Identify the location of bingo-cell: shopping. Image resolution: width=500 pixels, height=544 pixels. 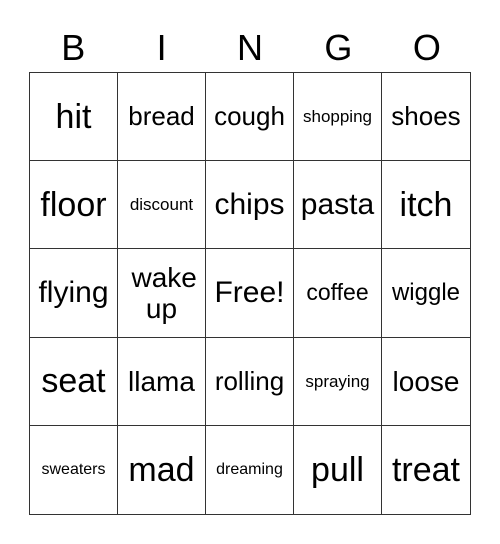
(338, 117).